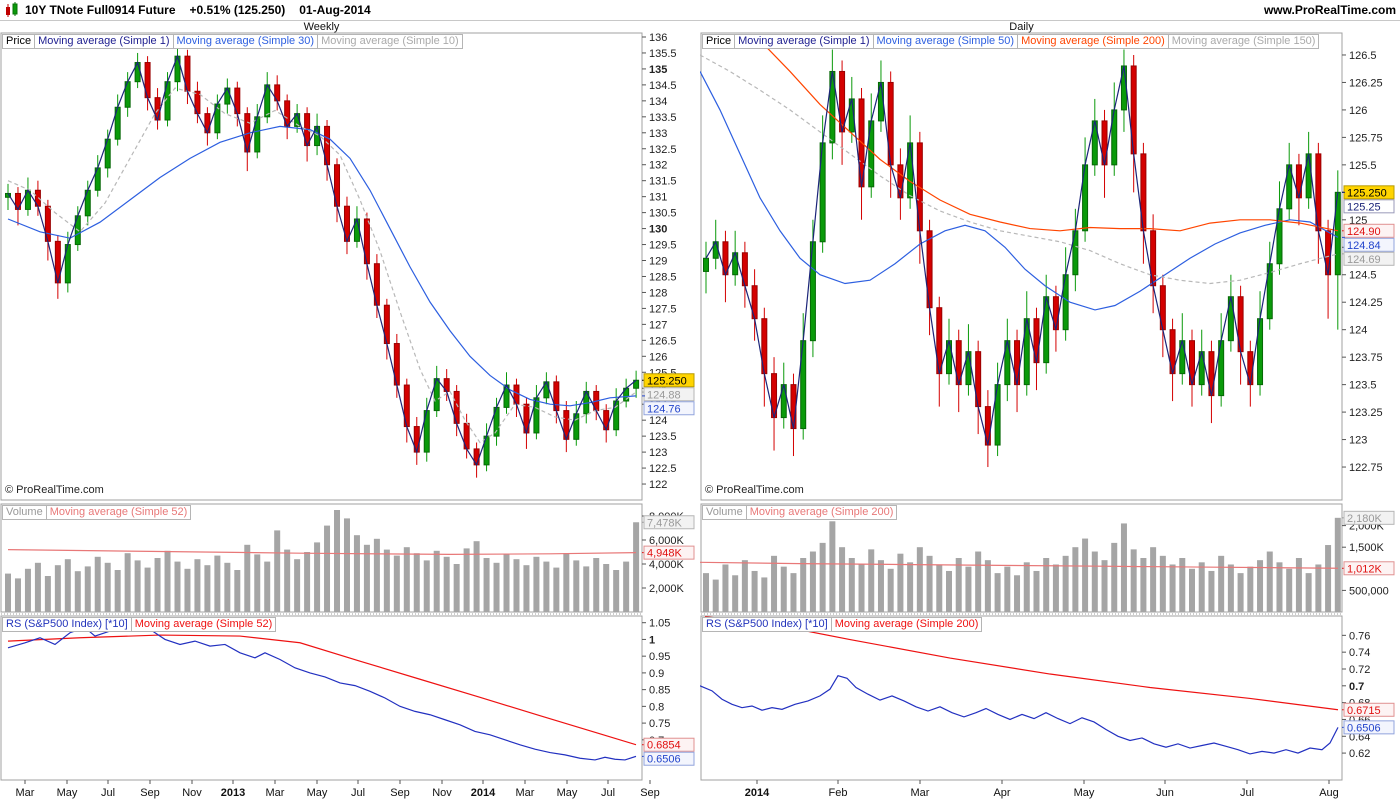 The height and width of the screenshot is (800, 1400). Describe the element at coordinates (665, 523) in the screenshot. I see `value-badge-label: 7,478K` at that location.